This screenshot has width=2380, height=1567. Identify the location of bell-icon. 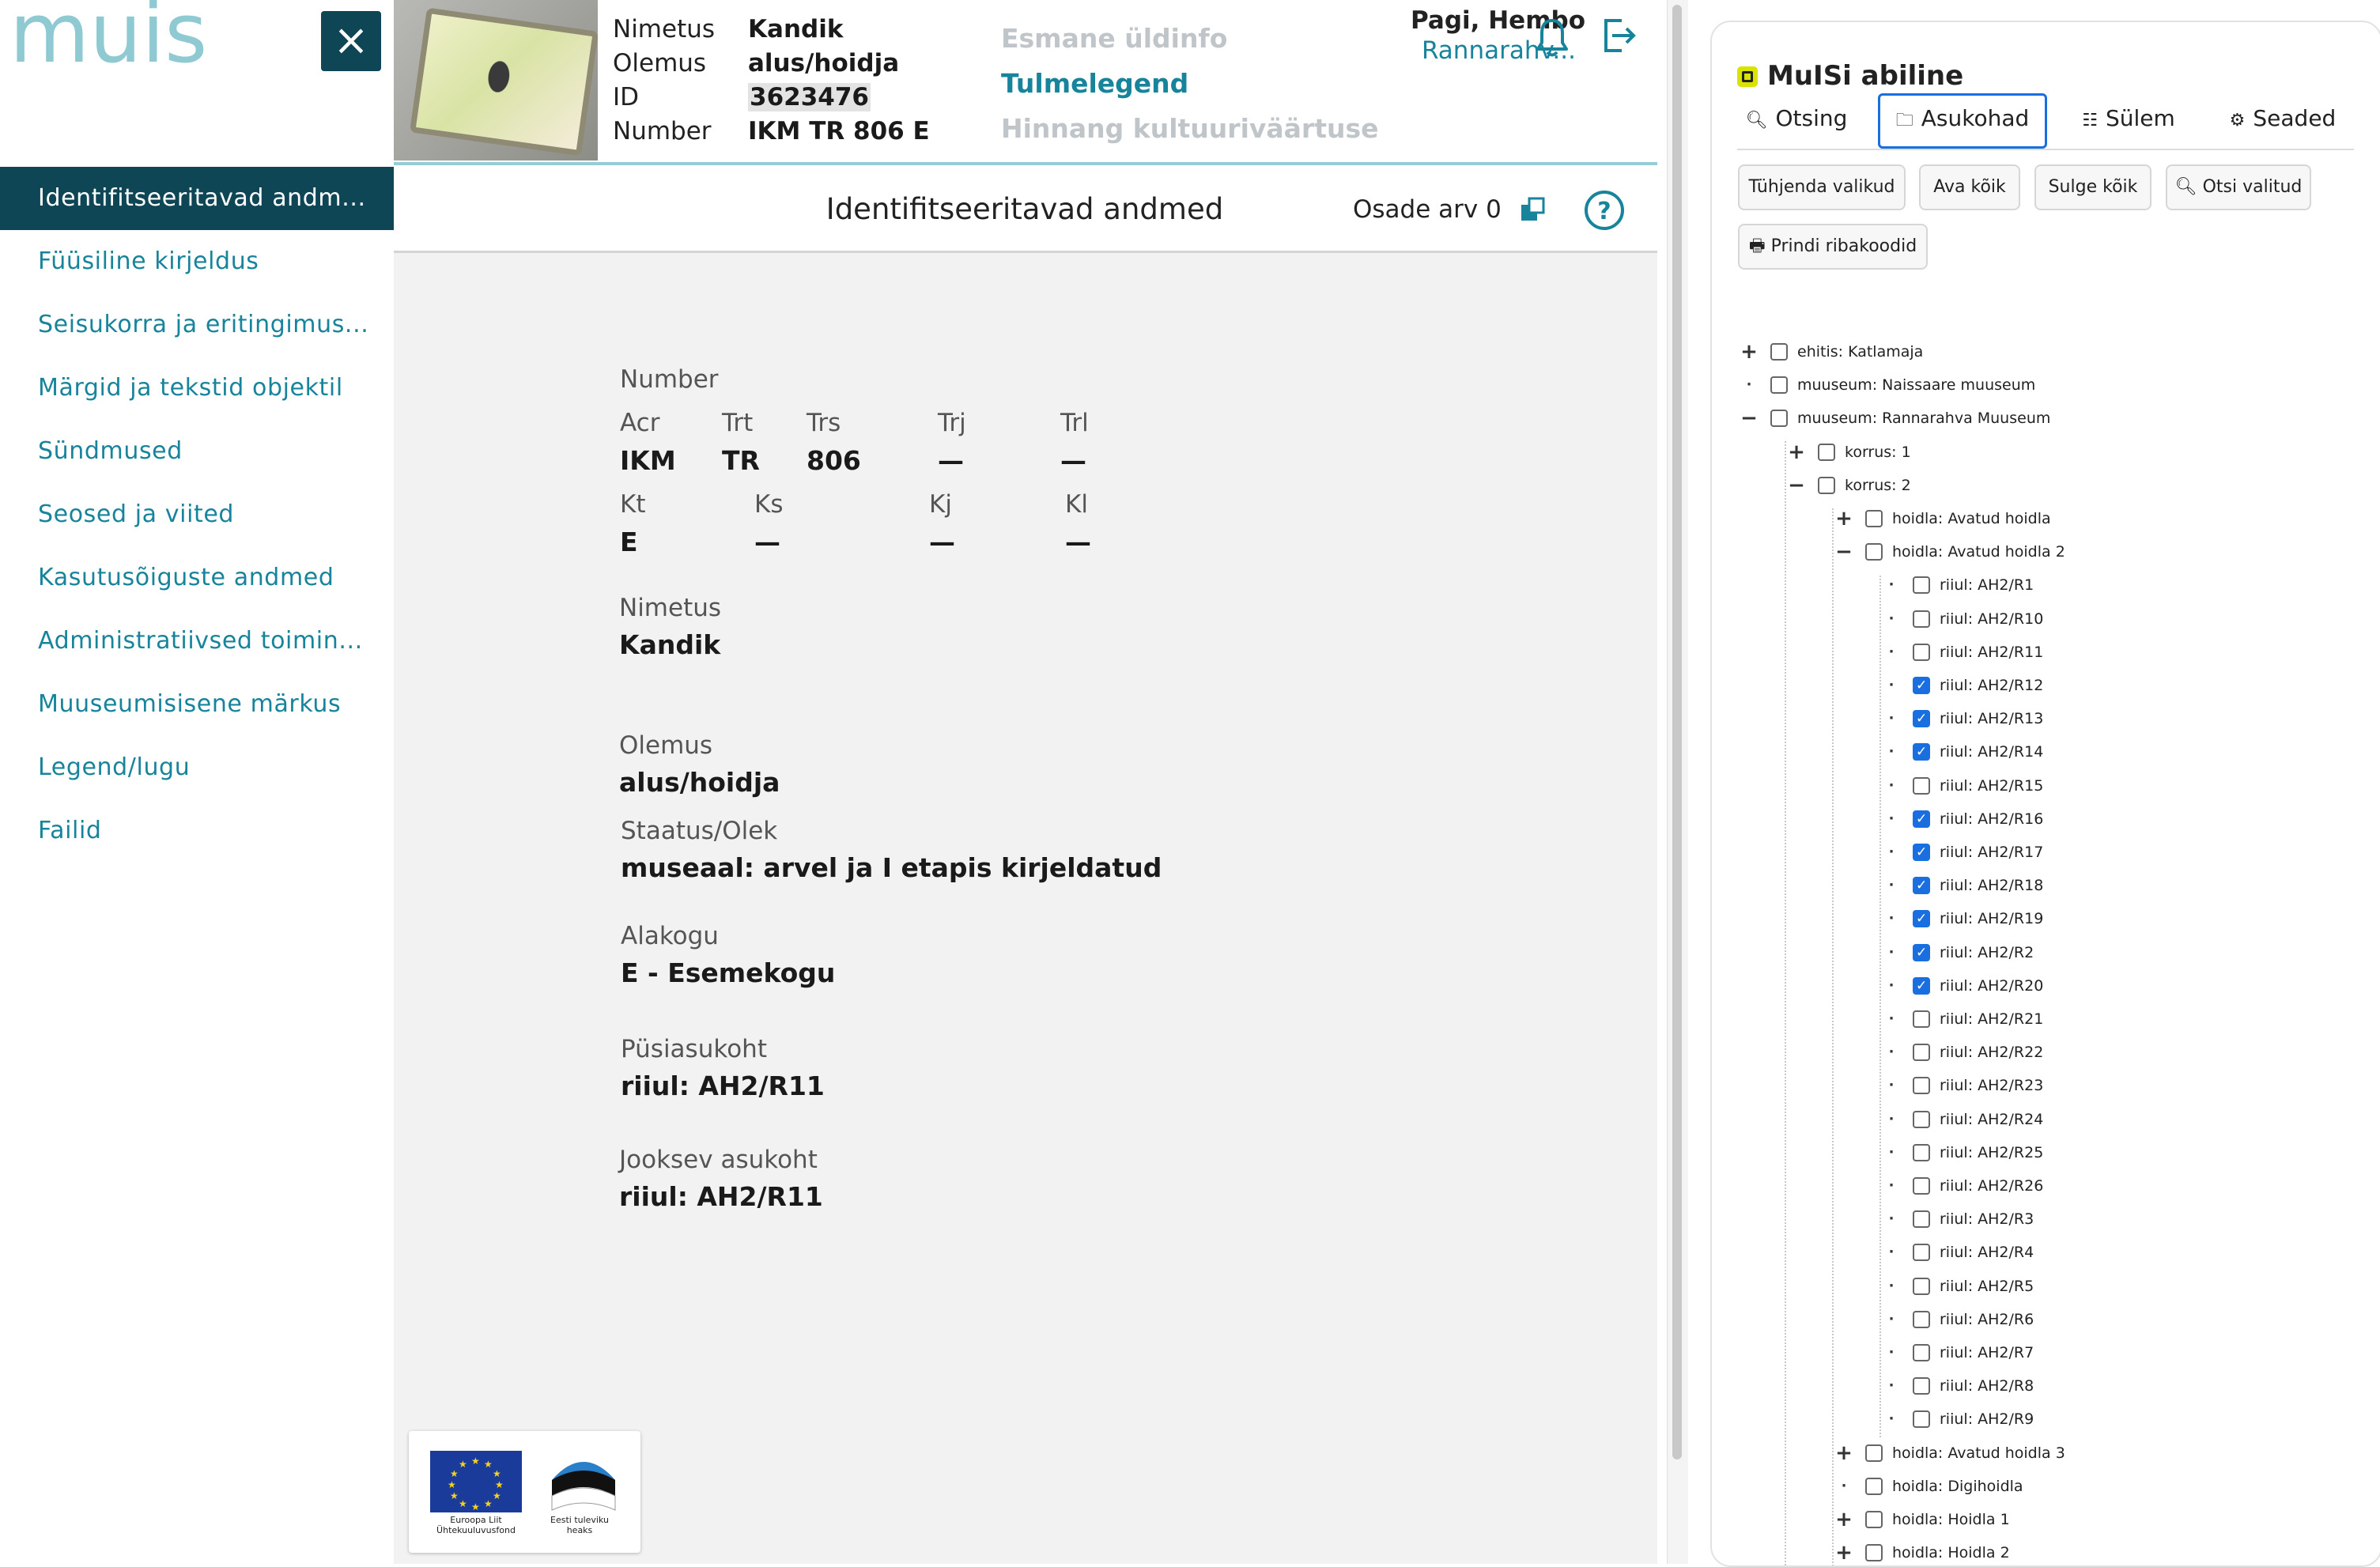
(1552, 37).